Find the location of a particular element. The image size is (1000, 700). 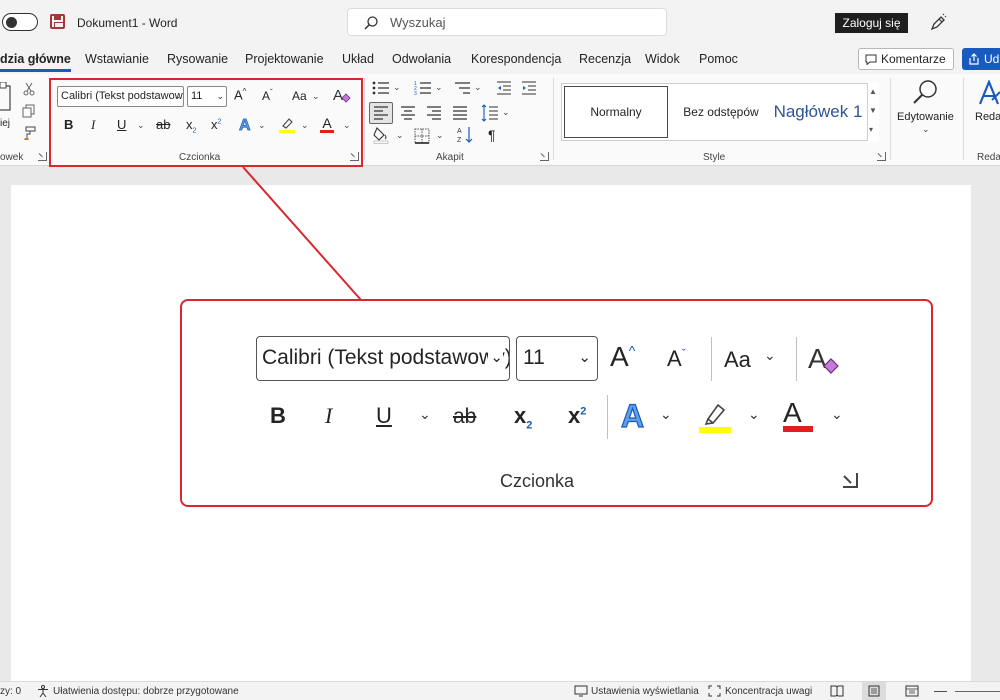

focus-mode: Koncentracja uwagi is located at coordinates (768, 691).